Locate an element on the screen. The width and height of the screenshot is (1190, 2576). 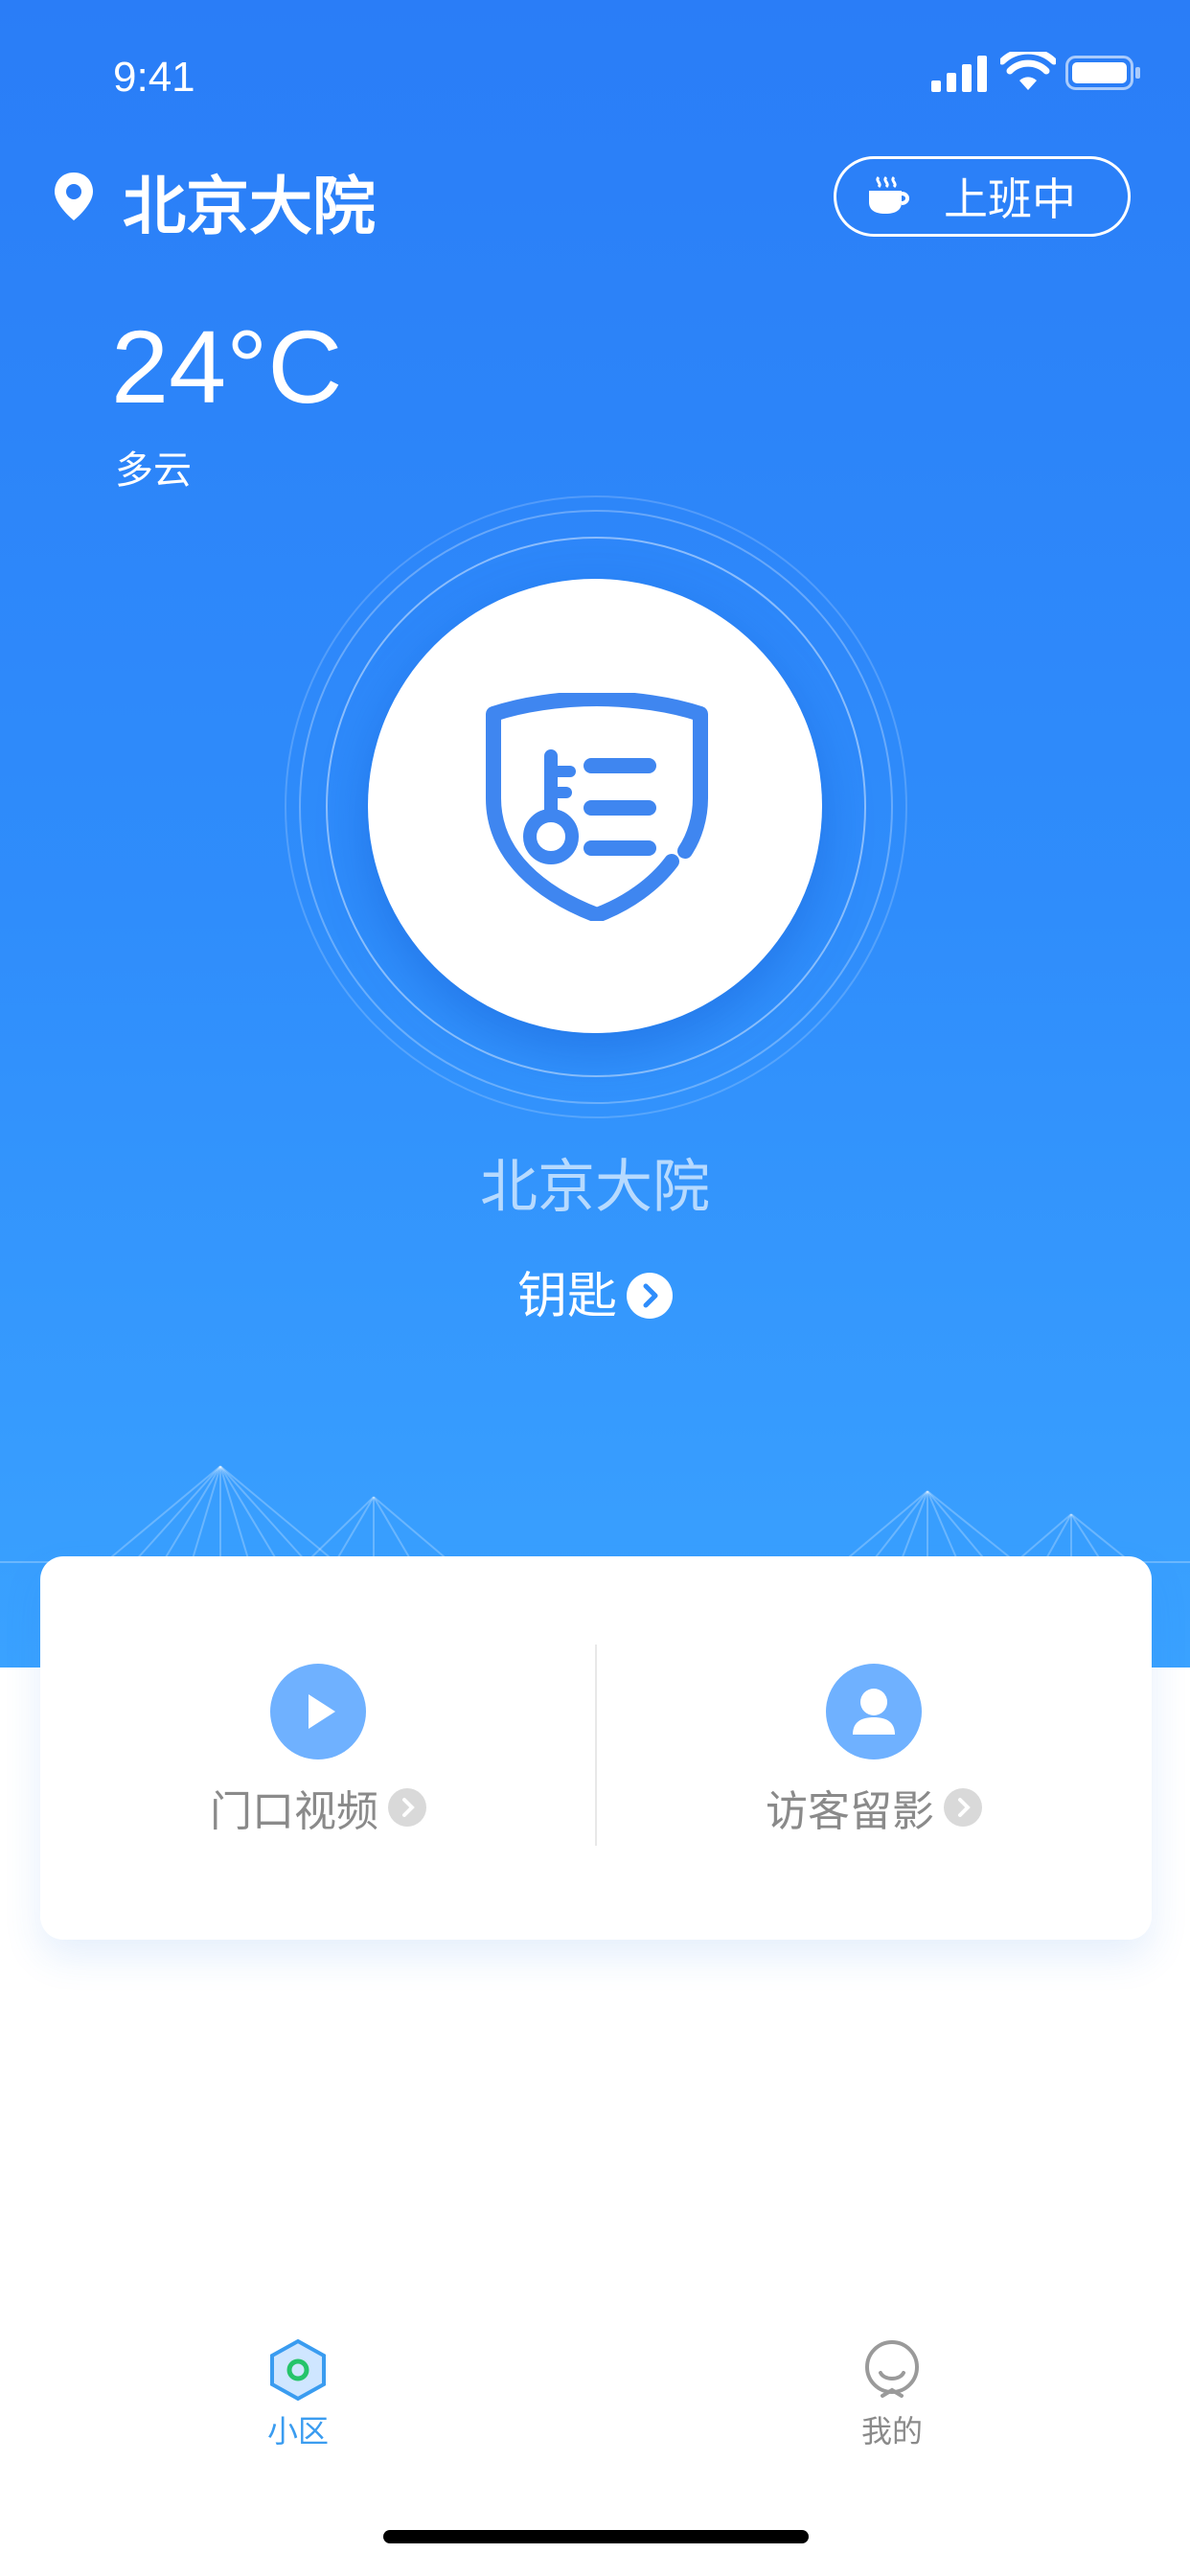
community-hex-icon is located at coordinates (298, 2370).